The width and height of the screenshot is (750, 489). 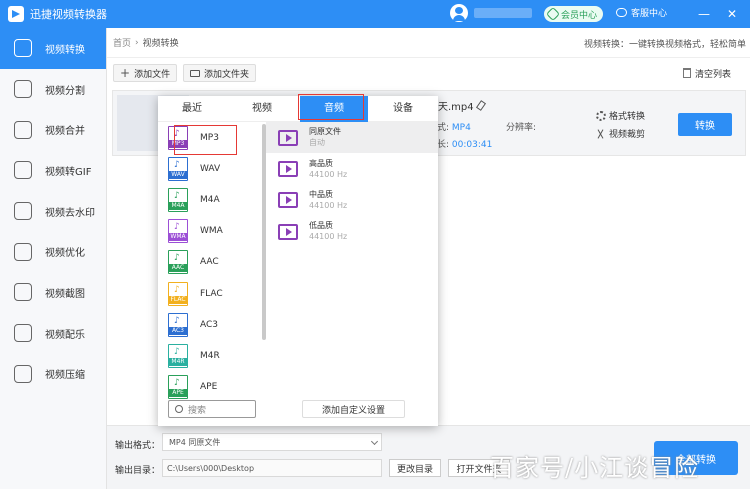 I want to click on sidebar-item-label: 视频转换, so click(x=65, y=50).